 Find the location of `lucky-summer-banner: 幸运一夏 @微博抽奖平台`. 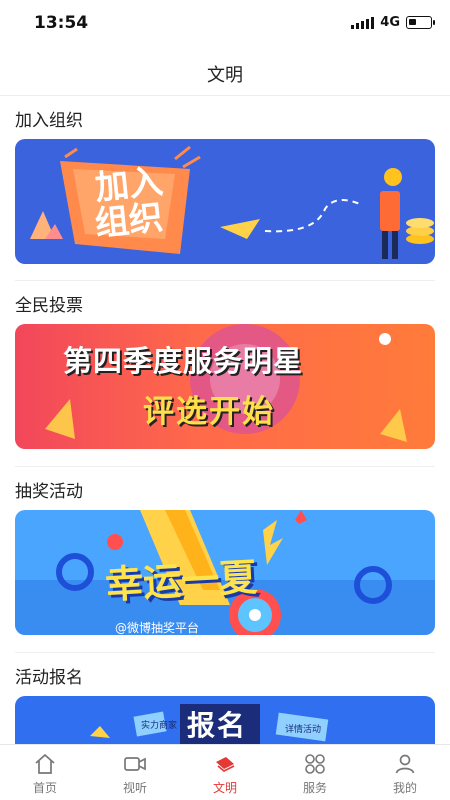

lucky-summer-banner: 幸运一夏 @微博抽奖平台 is located at coordinates (225, 572).